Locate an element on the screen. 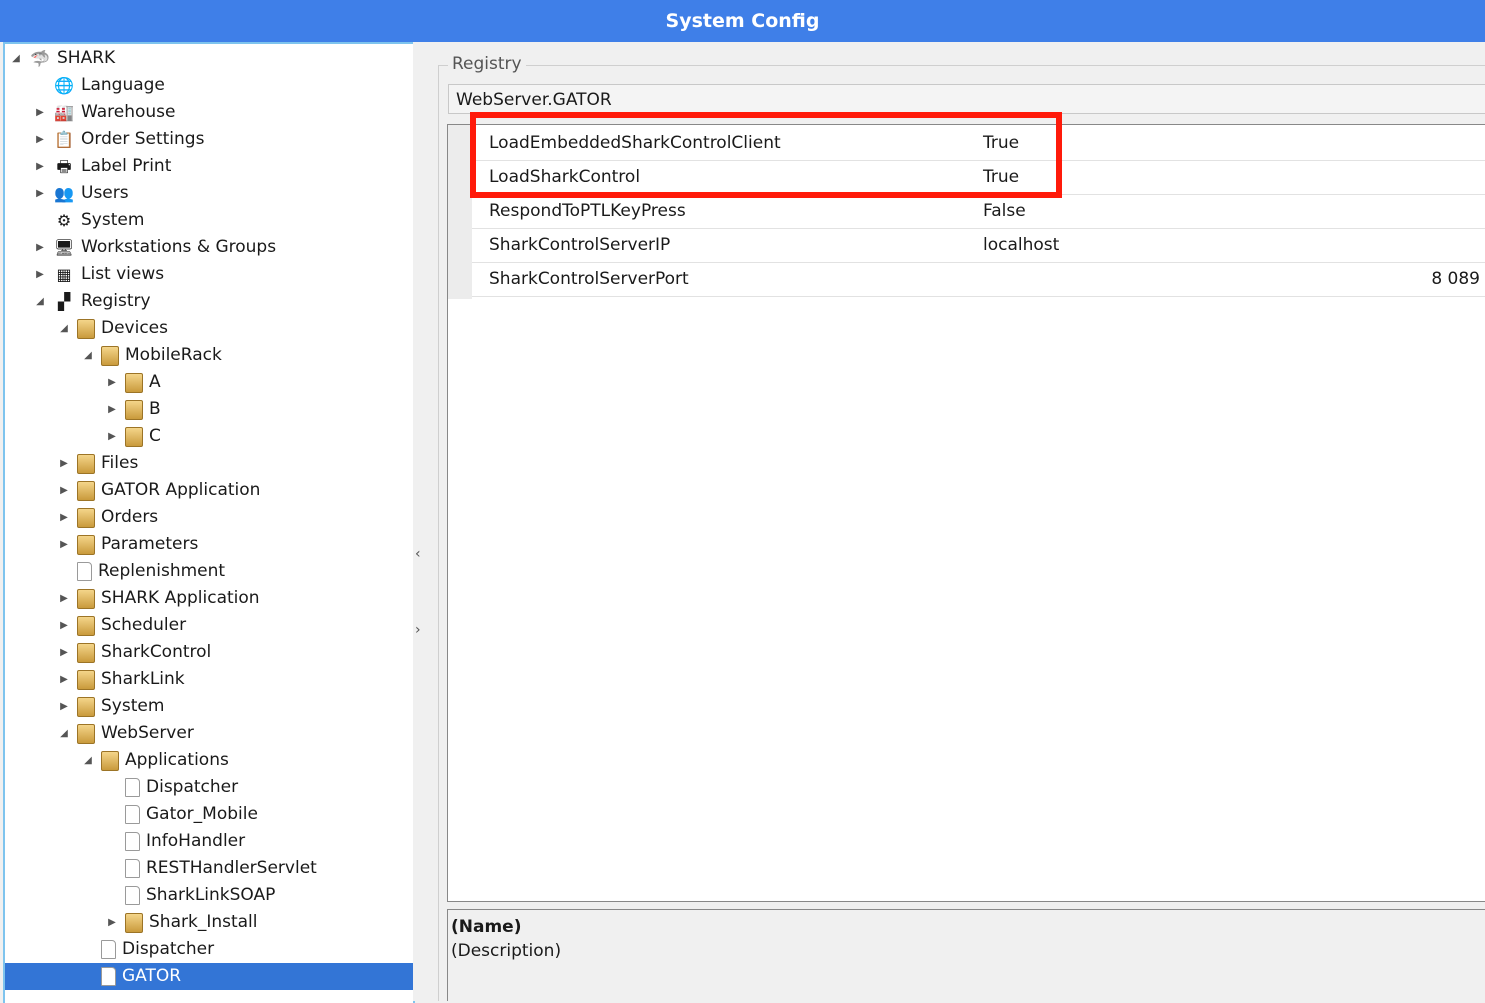  tree-item: SharkLinkSOAP is located at coordinates (190, 895).